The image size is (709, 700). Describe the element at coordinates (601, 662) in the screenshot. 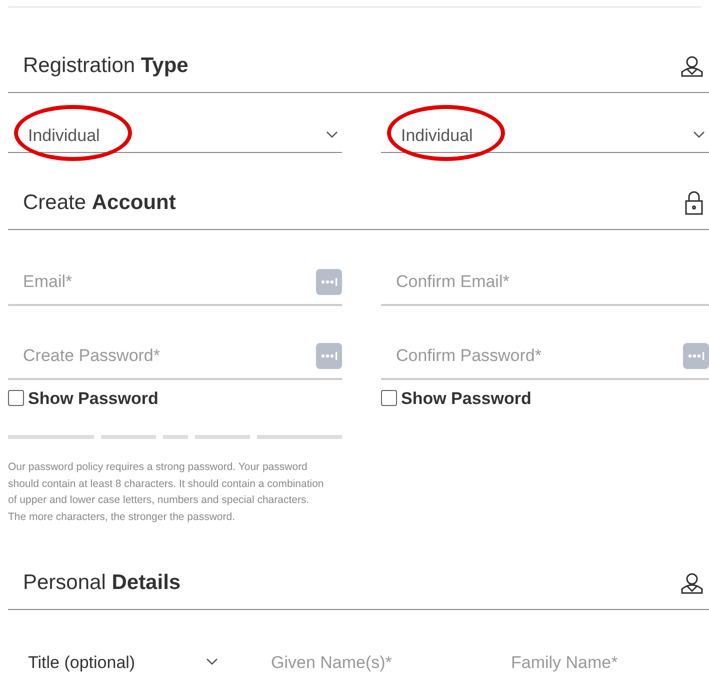

I see `input-field: Family Name*` at that location.